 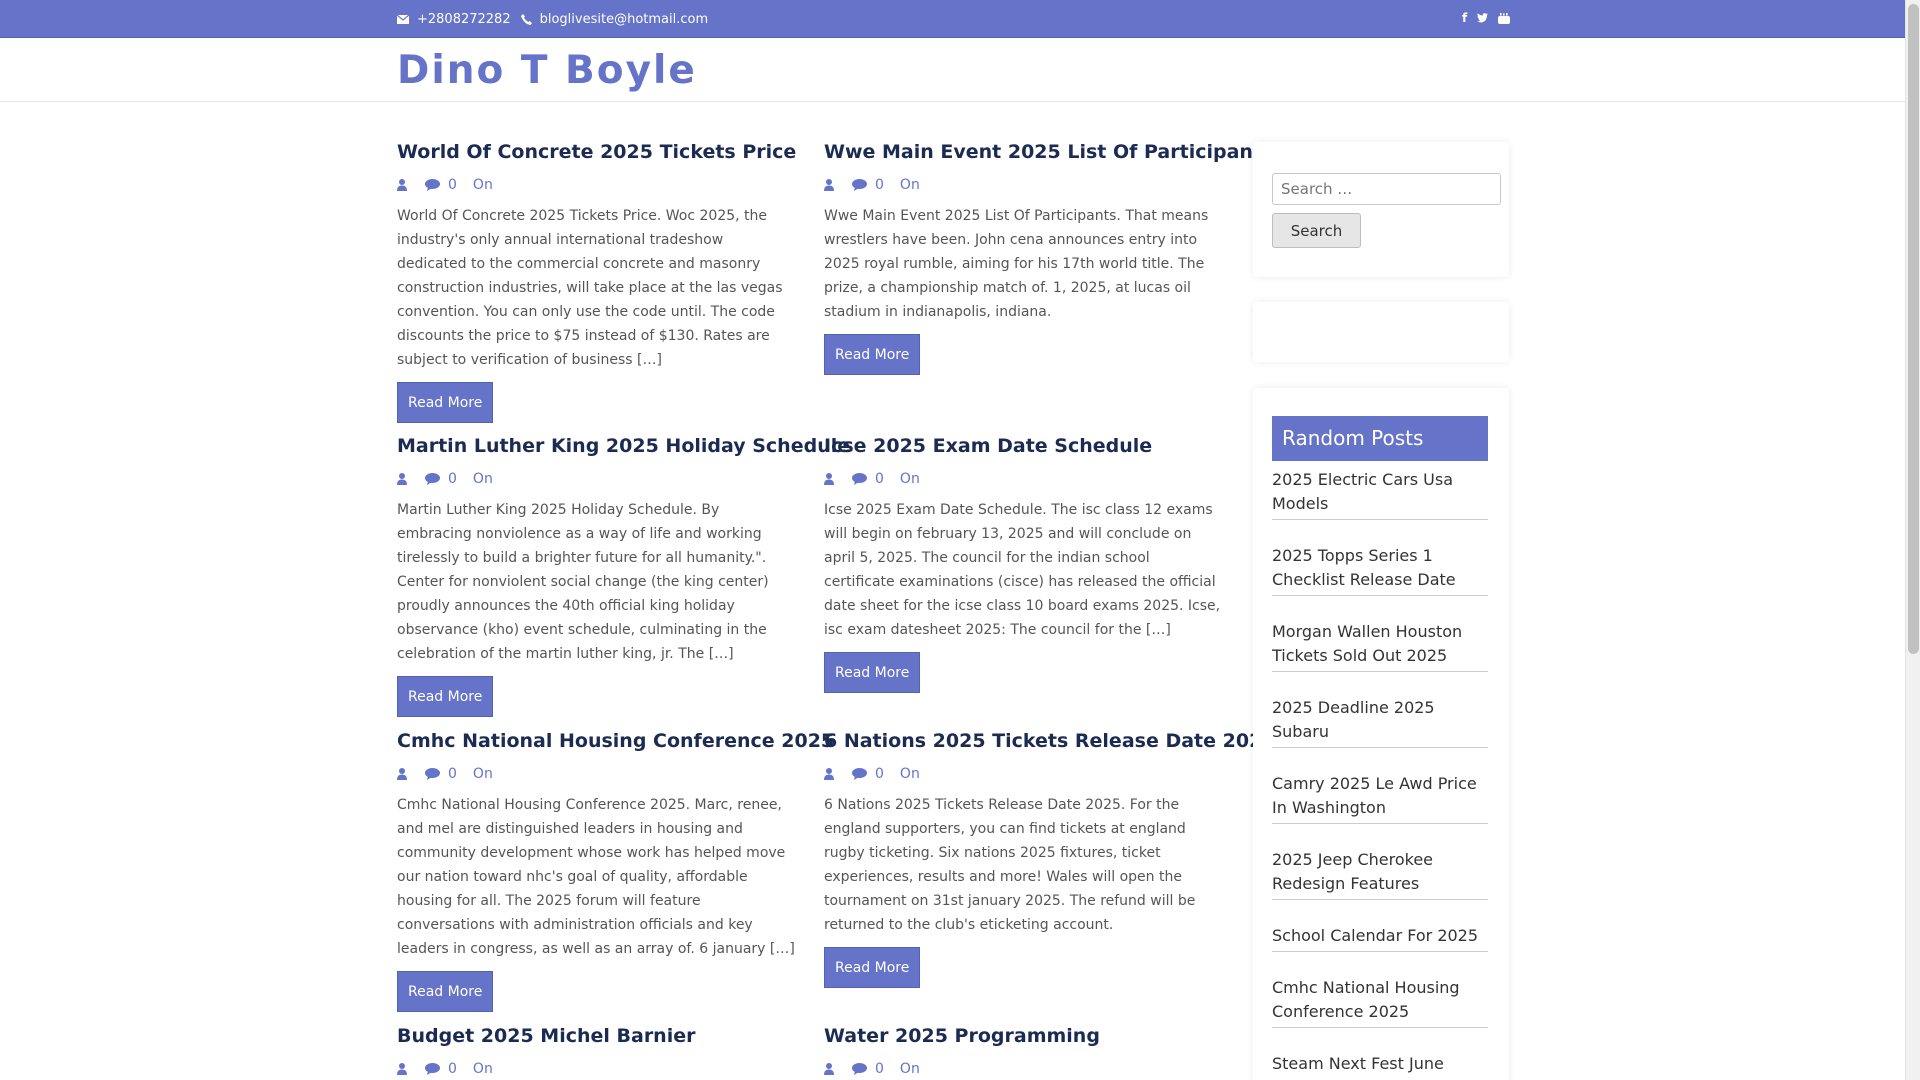 I want to click on top-bar: +2808272282 bloglivesite@hotmail.com f, so click(x=952, y=19).